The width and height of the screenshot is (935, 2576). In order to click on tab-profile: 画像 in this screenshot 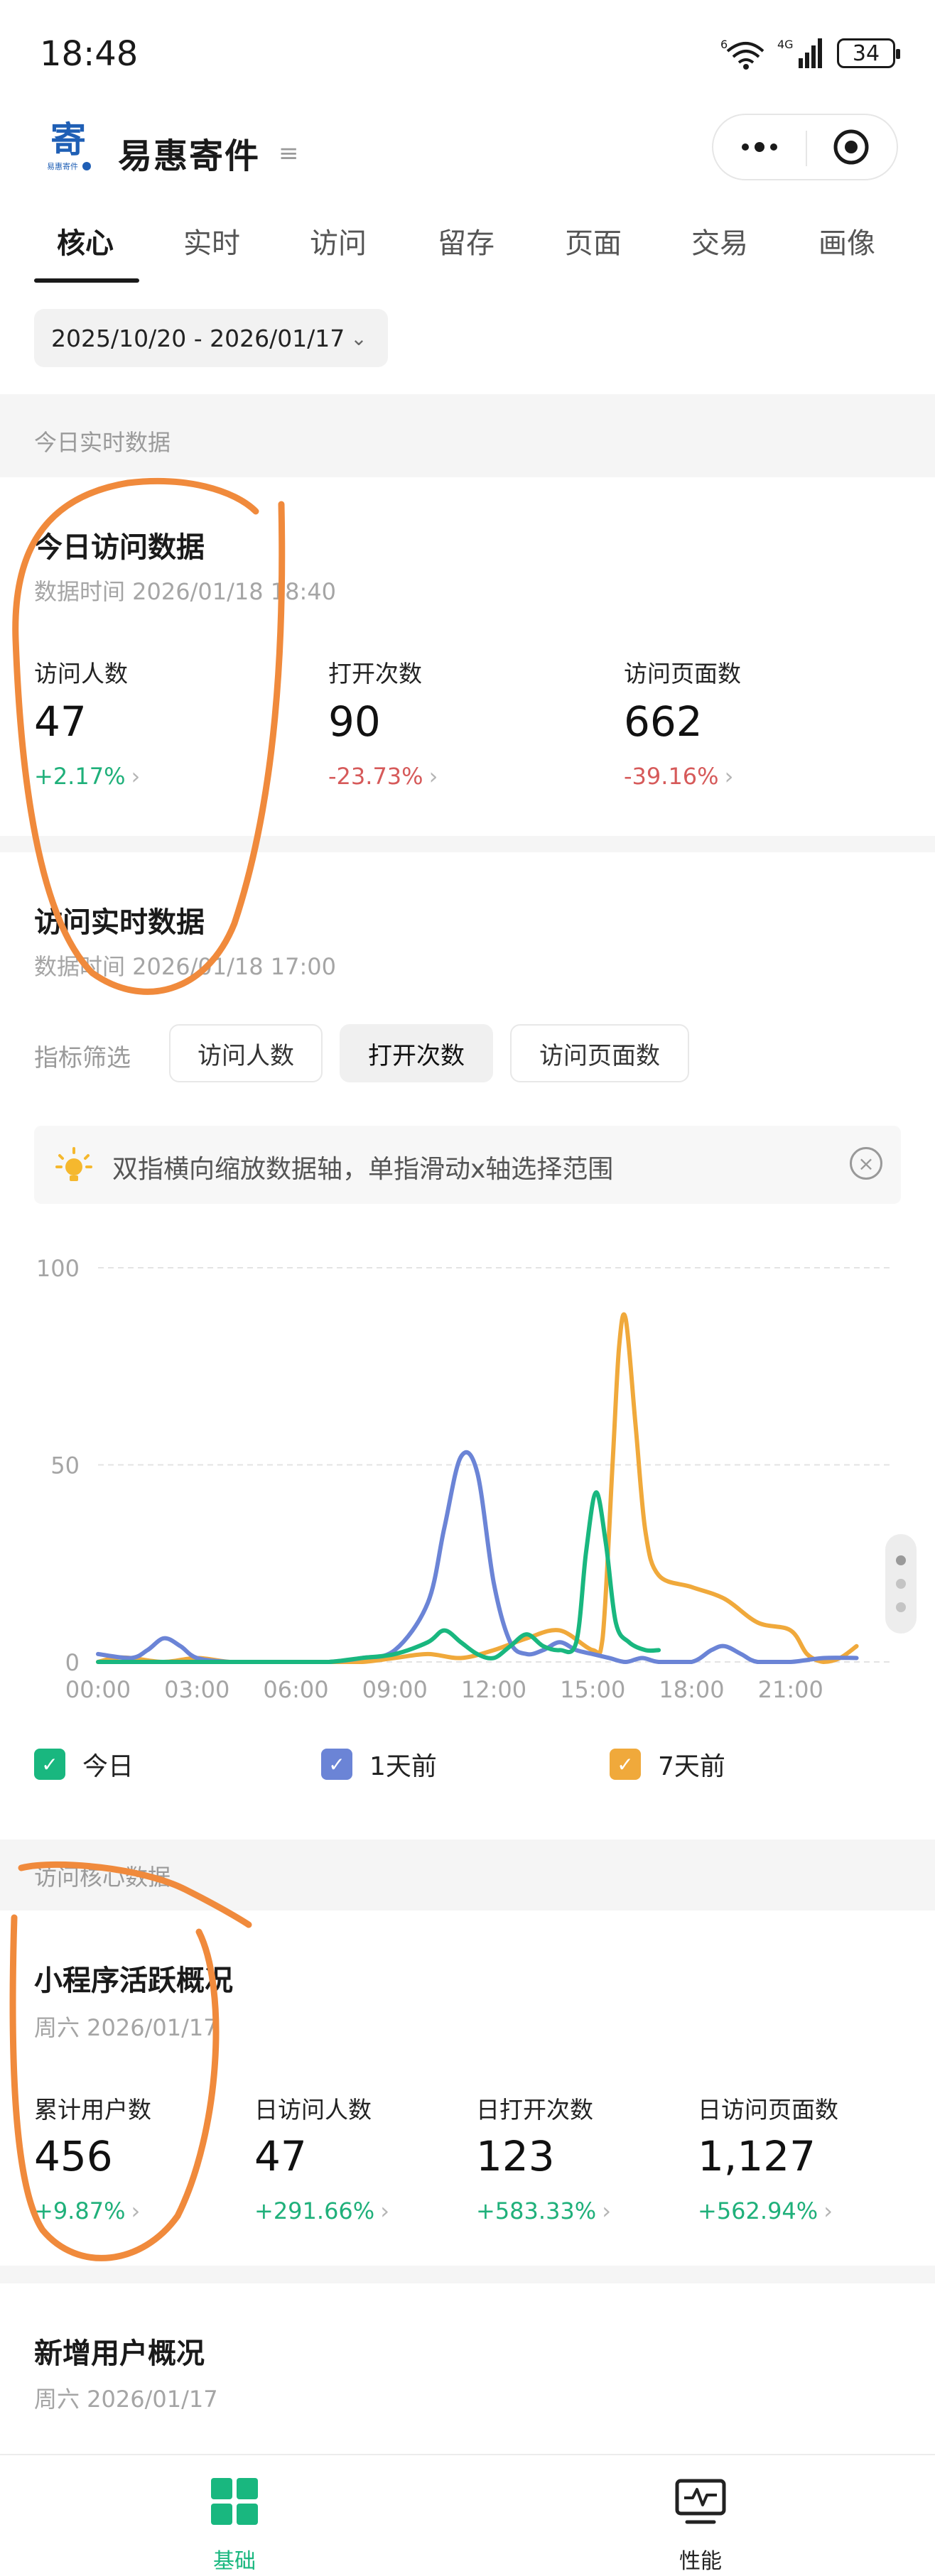, I will do `click(847, 241)`.